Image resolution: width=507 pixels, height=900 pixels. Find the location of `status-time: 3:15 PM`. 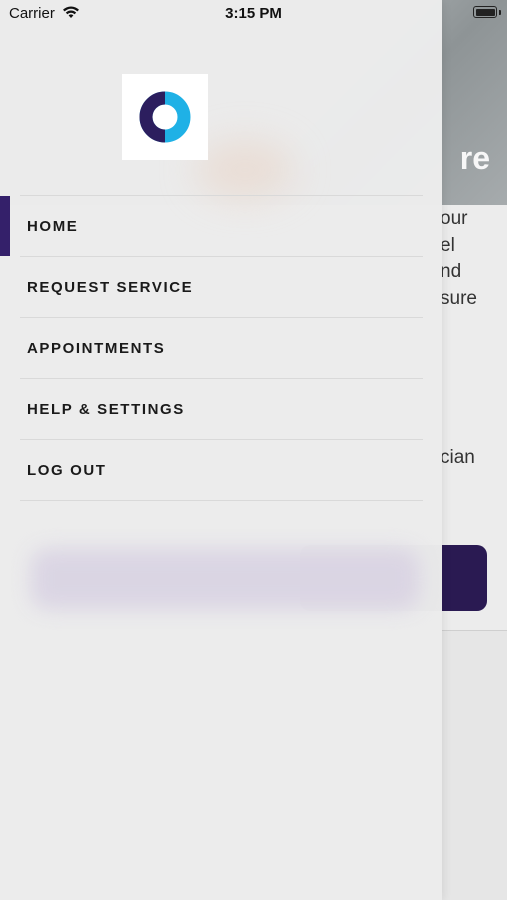

status-time: 3:15 PM is located at coordinates (253, 13).